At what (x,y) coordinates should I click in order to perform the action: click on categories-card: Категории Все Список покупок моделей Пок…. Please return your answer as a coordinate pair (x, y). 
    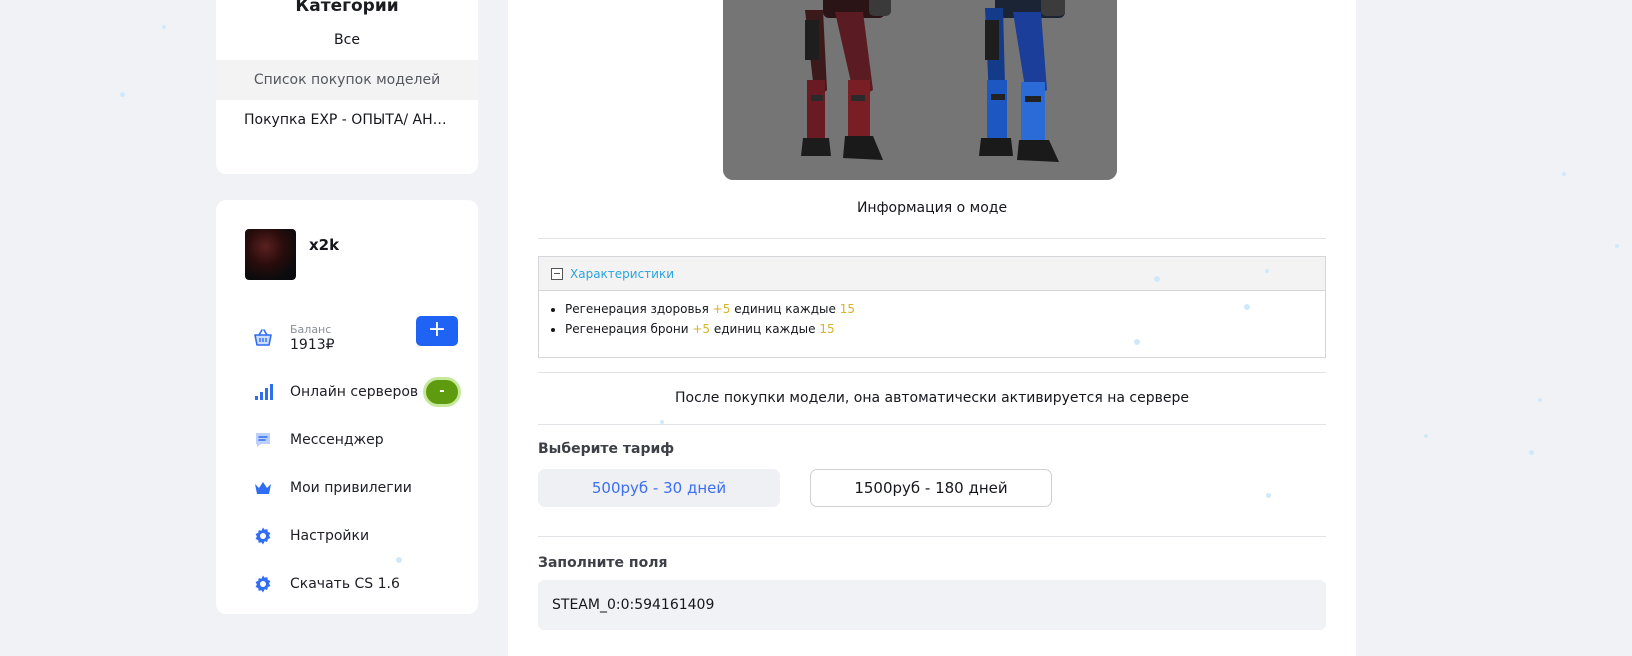
    Looking at the image, I should click on (347, 87).